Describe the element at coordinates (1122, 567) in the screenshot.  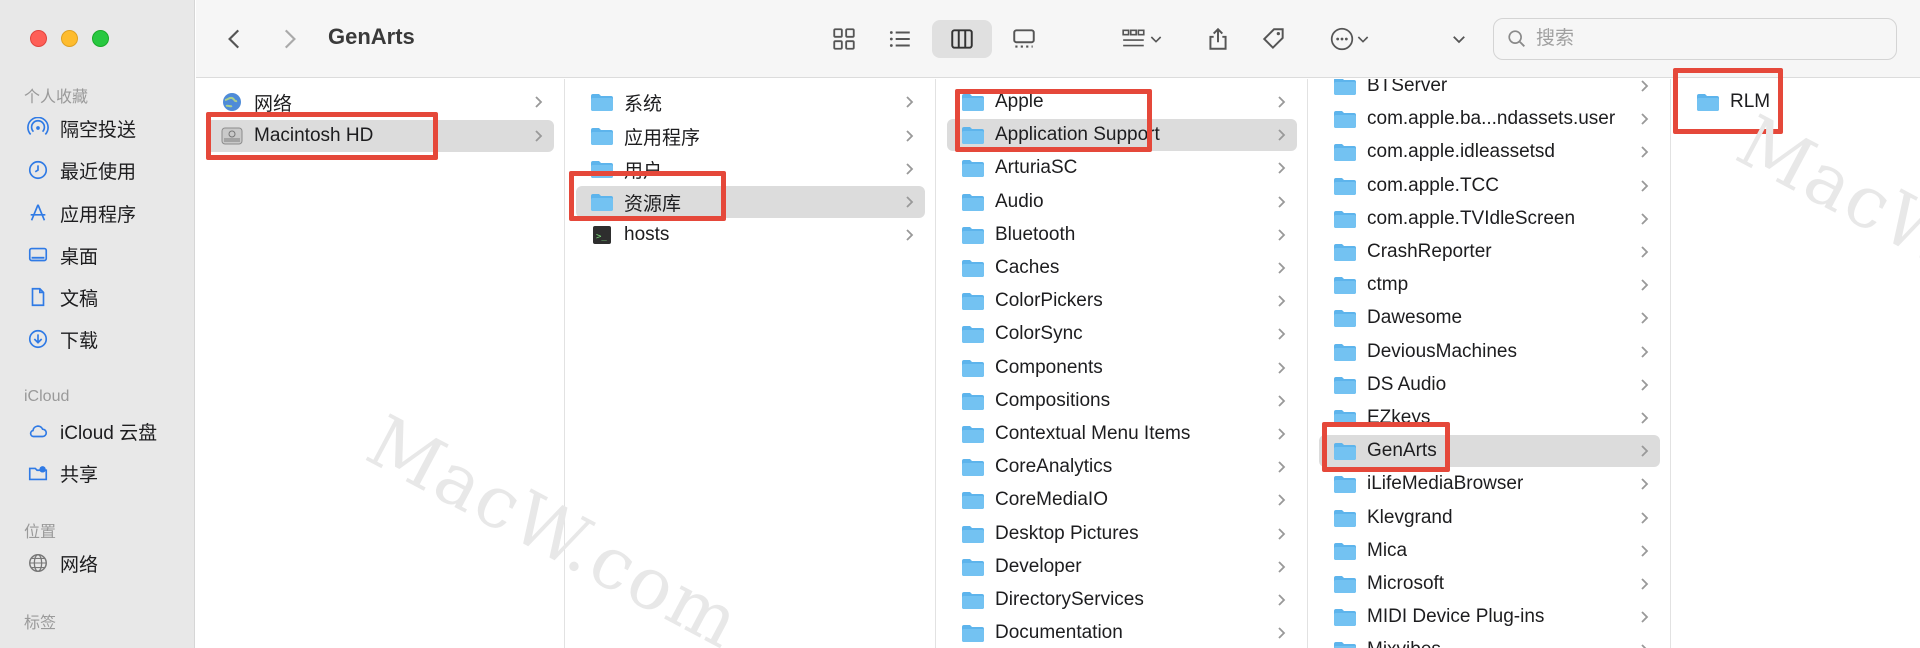
I see `list-item: Developer` at that location.